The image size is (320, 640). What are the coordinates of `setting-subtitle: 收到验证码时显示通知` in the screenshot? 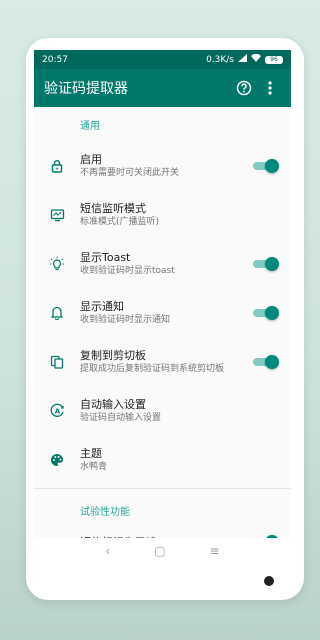 It's located at (125, 319).